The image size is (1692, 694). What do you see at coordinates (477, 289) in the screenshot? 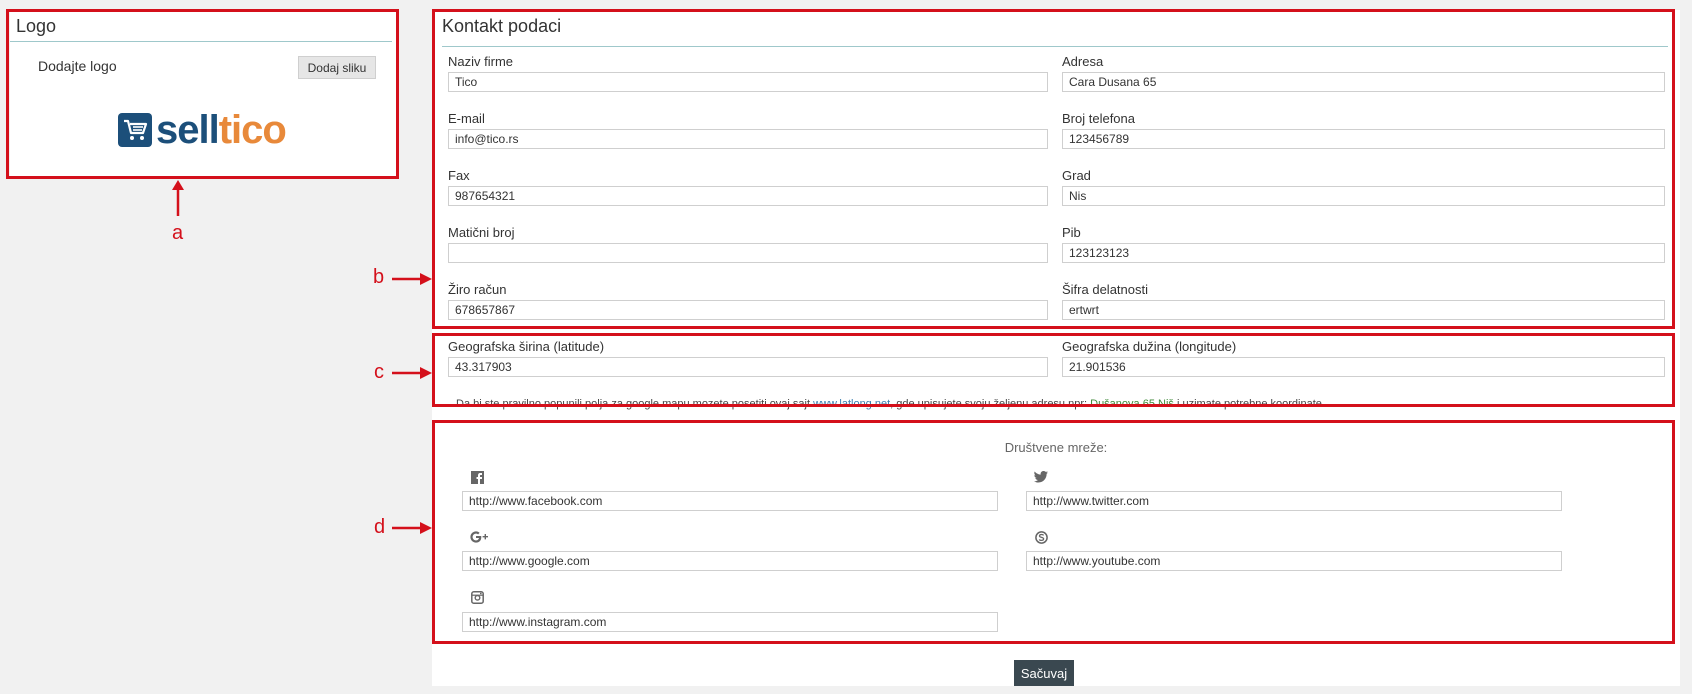
I see `bank-account-label: Žiro račun` at bounding box center [477, 289].